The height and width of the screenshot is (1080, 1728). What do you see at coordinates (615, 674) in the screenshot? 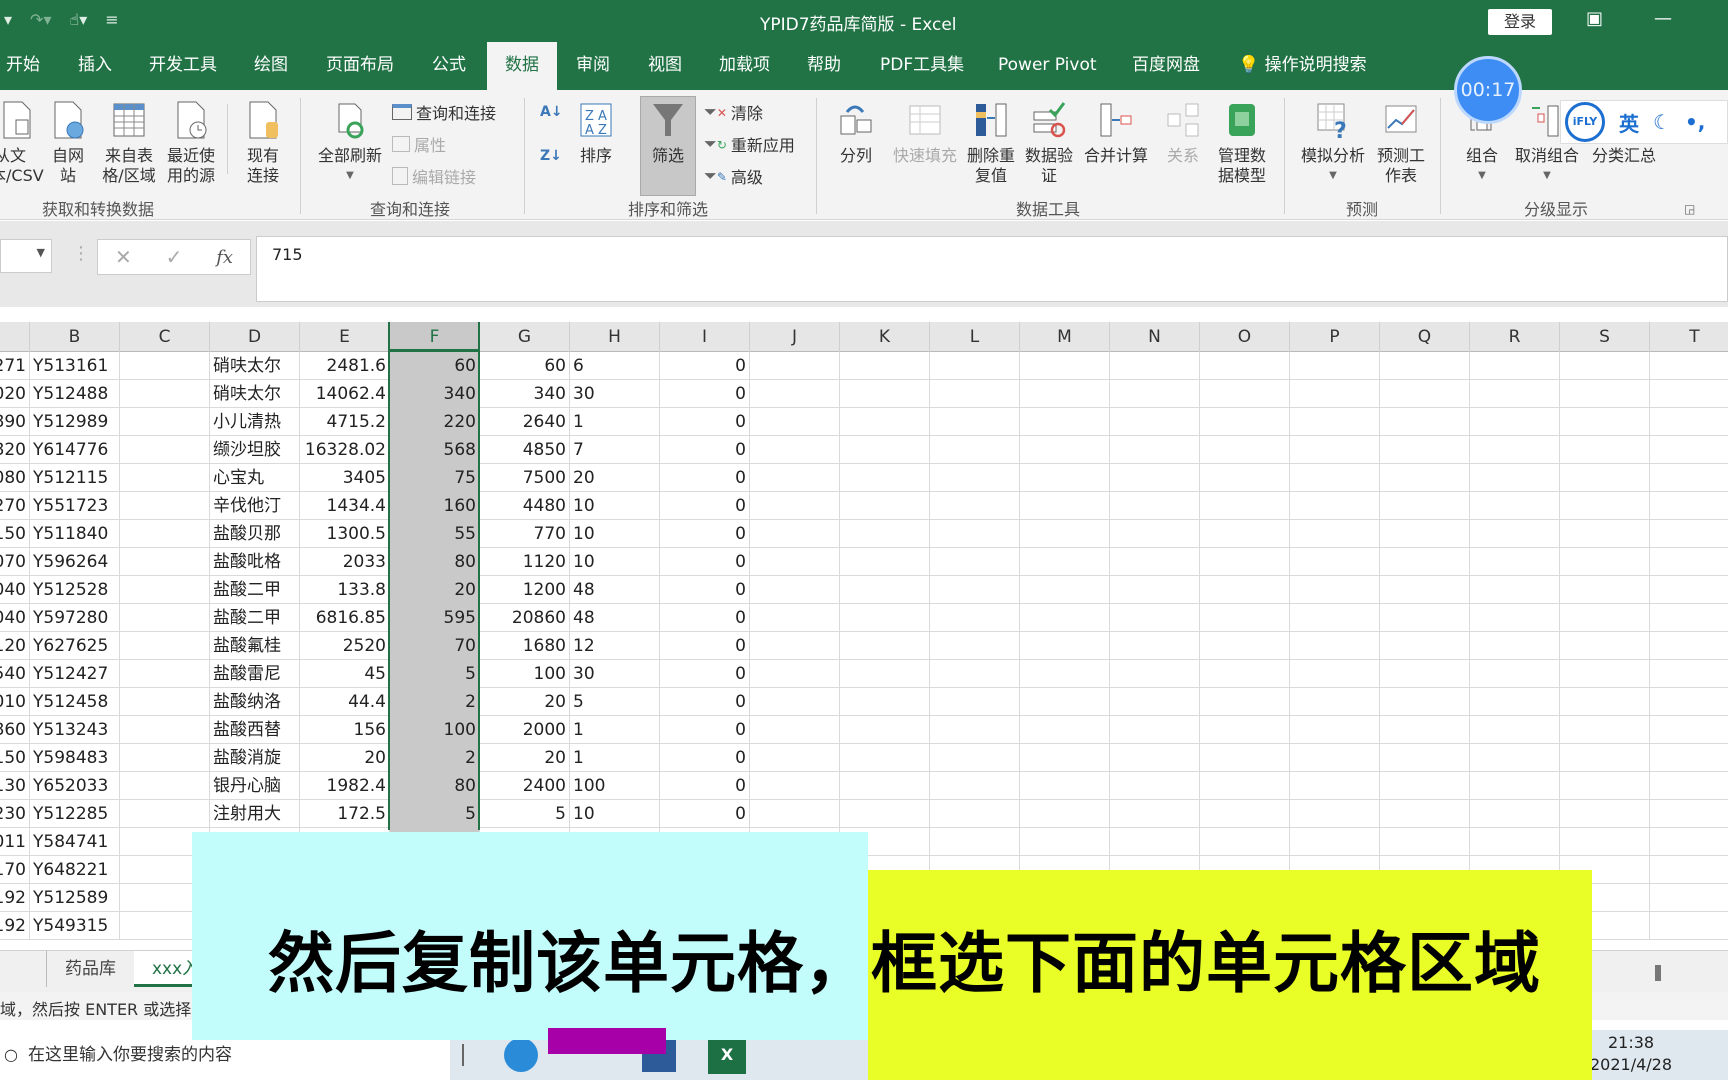
I see `cell-h: 30` at bounding box center [615, 674].